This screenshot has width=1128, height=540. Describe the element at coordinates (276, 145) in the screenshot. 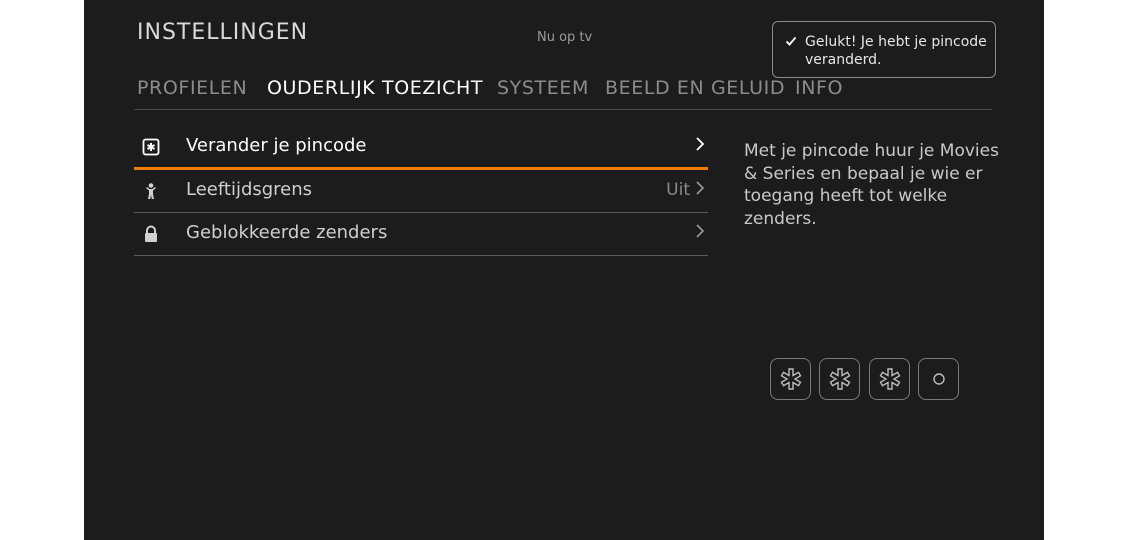

I see `menu-item-label: Verander je pincode` at that location.